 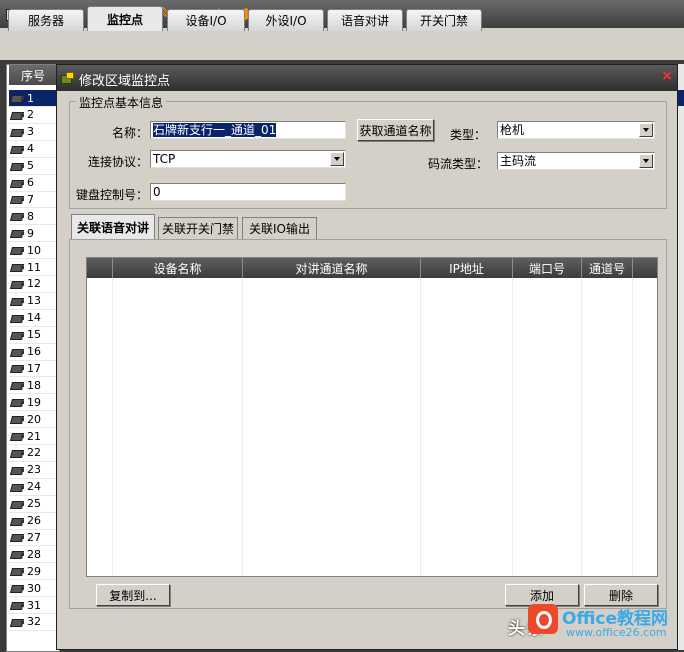 I want to click on list-item-label: 23, so click(x=34, y=470).